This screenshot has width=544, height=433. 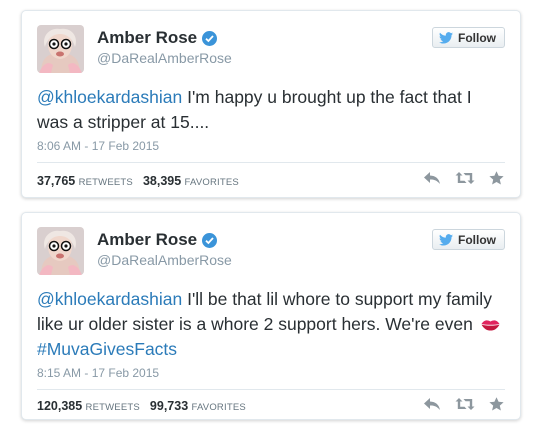 I want to click on favorite-count-value: 99,733, so click(x=169, y=406).